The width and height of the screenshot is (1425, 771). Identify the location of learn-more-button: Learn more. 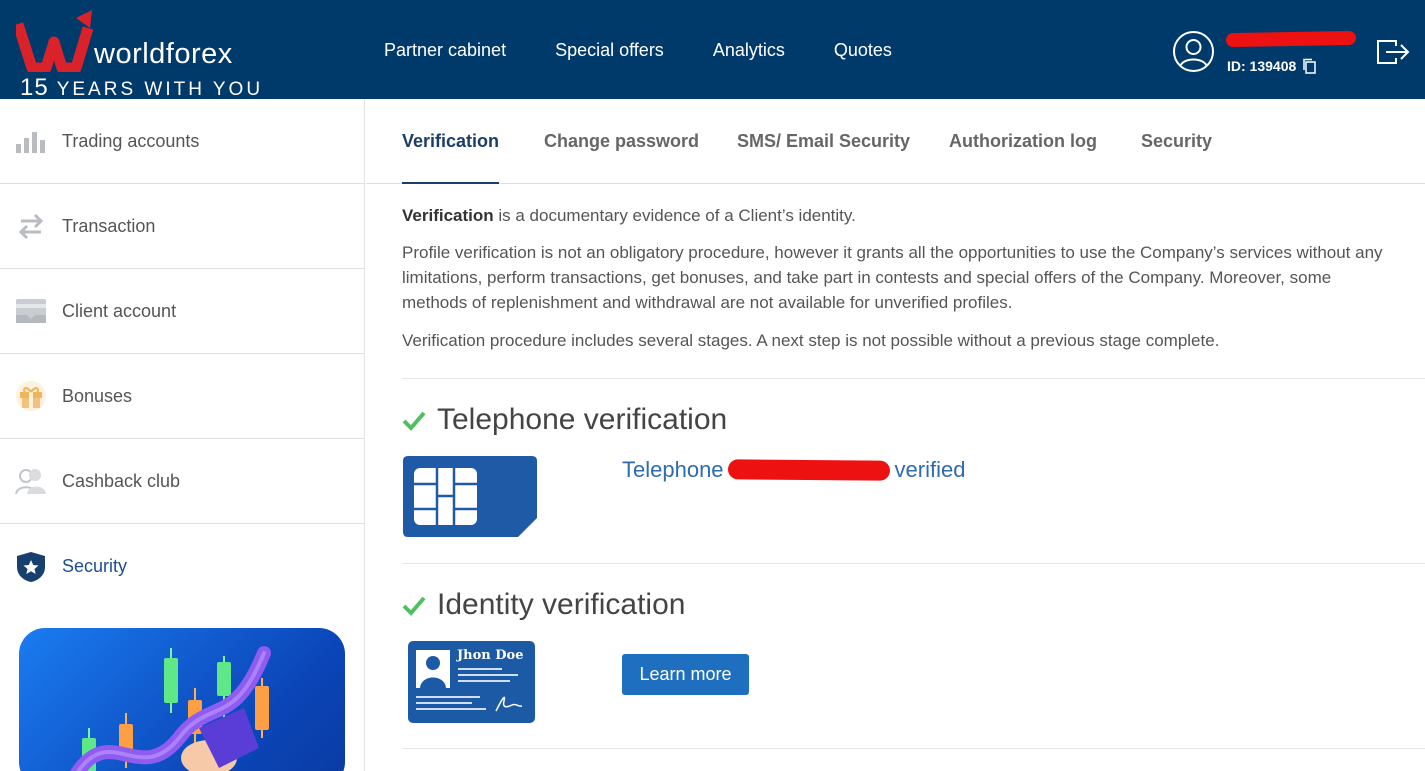
(685, 674).